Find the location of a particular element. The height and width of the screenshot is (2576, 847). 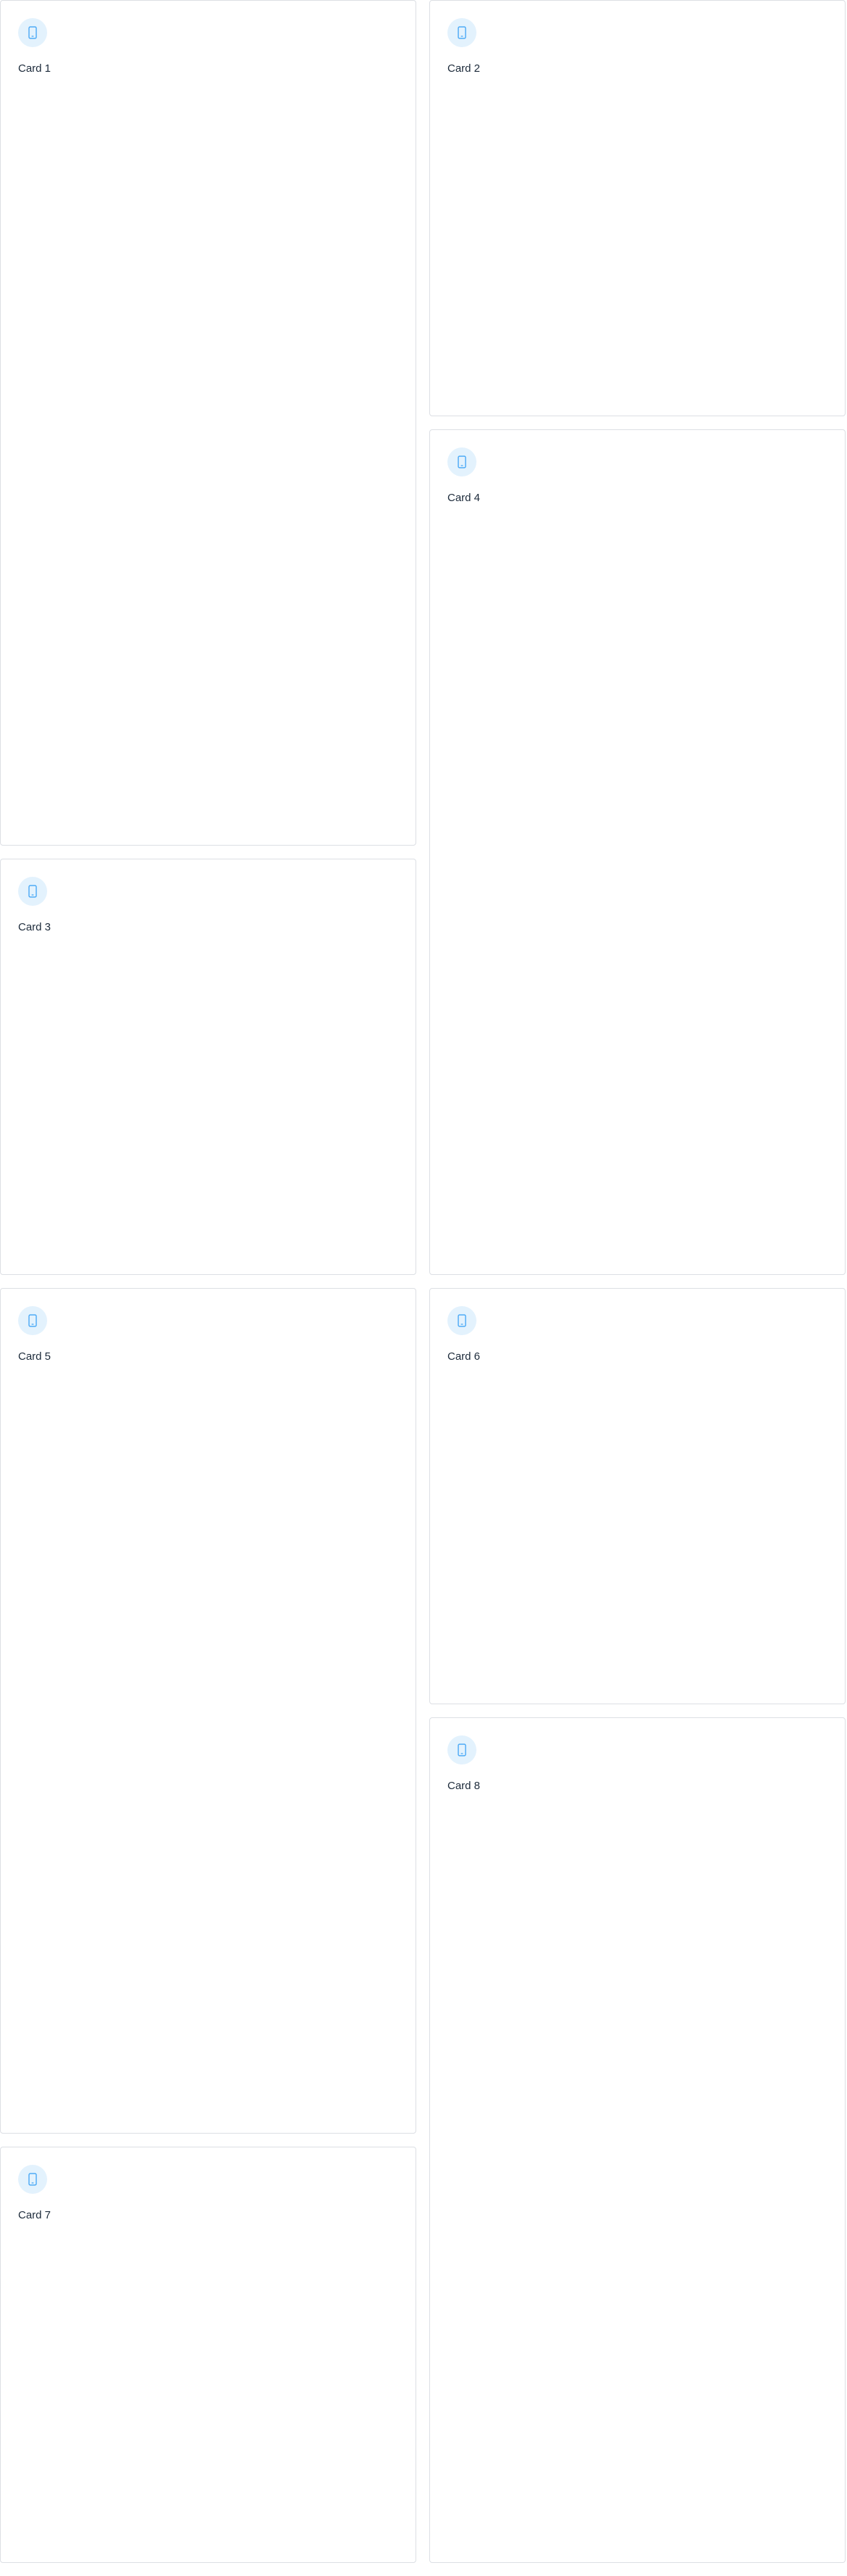

card-2: Card 2 is located at coordinates (637, 208).